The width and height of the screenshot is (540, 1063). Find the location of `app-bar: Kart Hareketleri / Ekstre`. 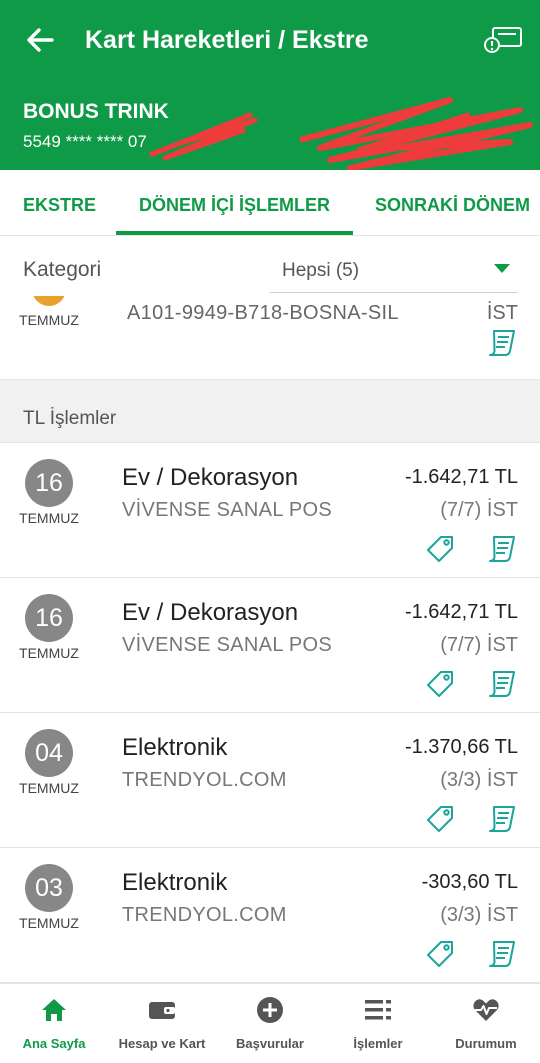

app-bar: Kart Hareketleri / Ekstre is located at coordinates (270, 40).